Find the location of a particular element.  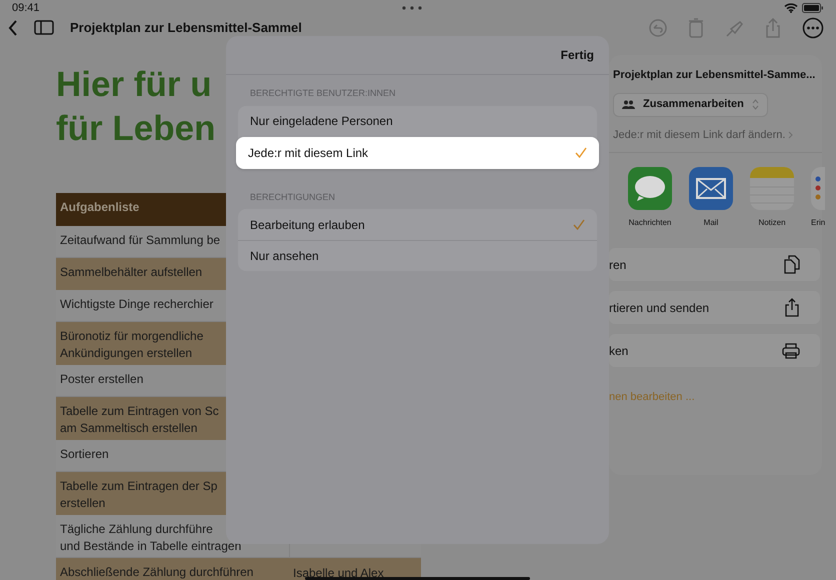

section-header: BERECHTIGTE BENUTZER:INNEN is located at coordinates (323, 93).